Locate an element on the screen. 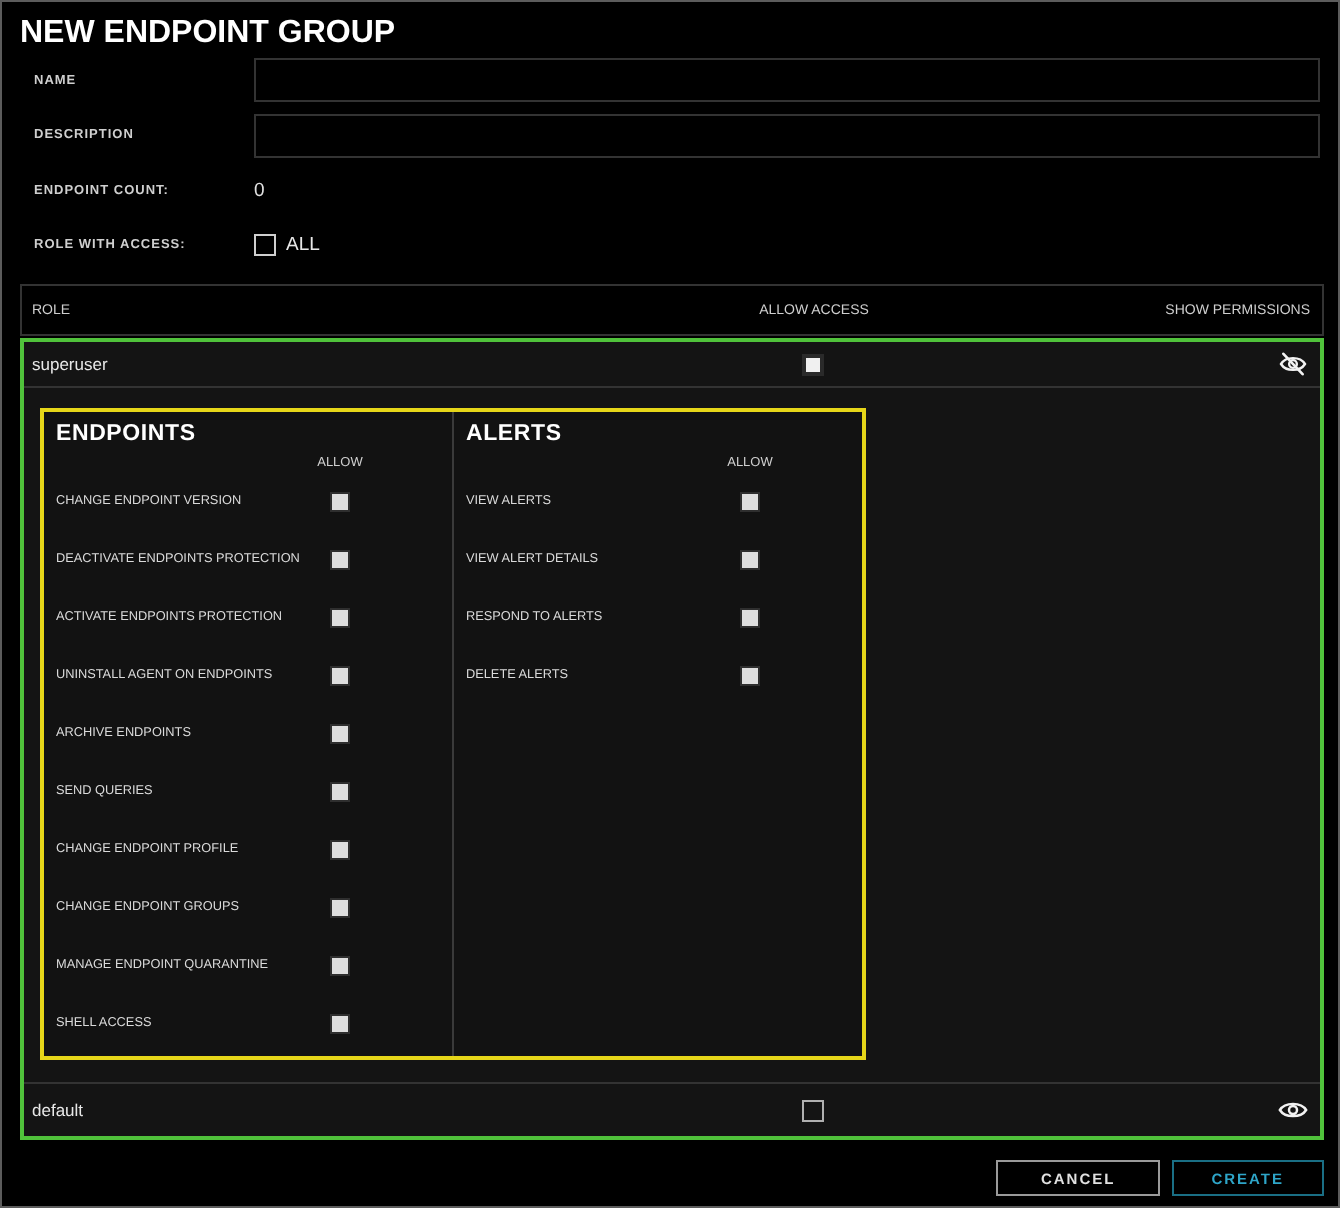 Image resolution: width=1340 pixels, height=1208 pixels. role-name: default is located at coordinates (58, 1110).